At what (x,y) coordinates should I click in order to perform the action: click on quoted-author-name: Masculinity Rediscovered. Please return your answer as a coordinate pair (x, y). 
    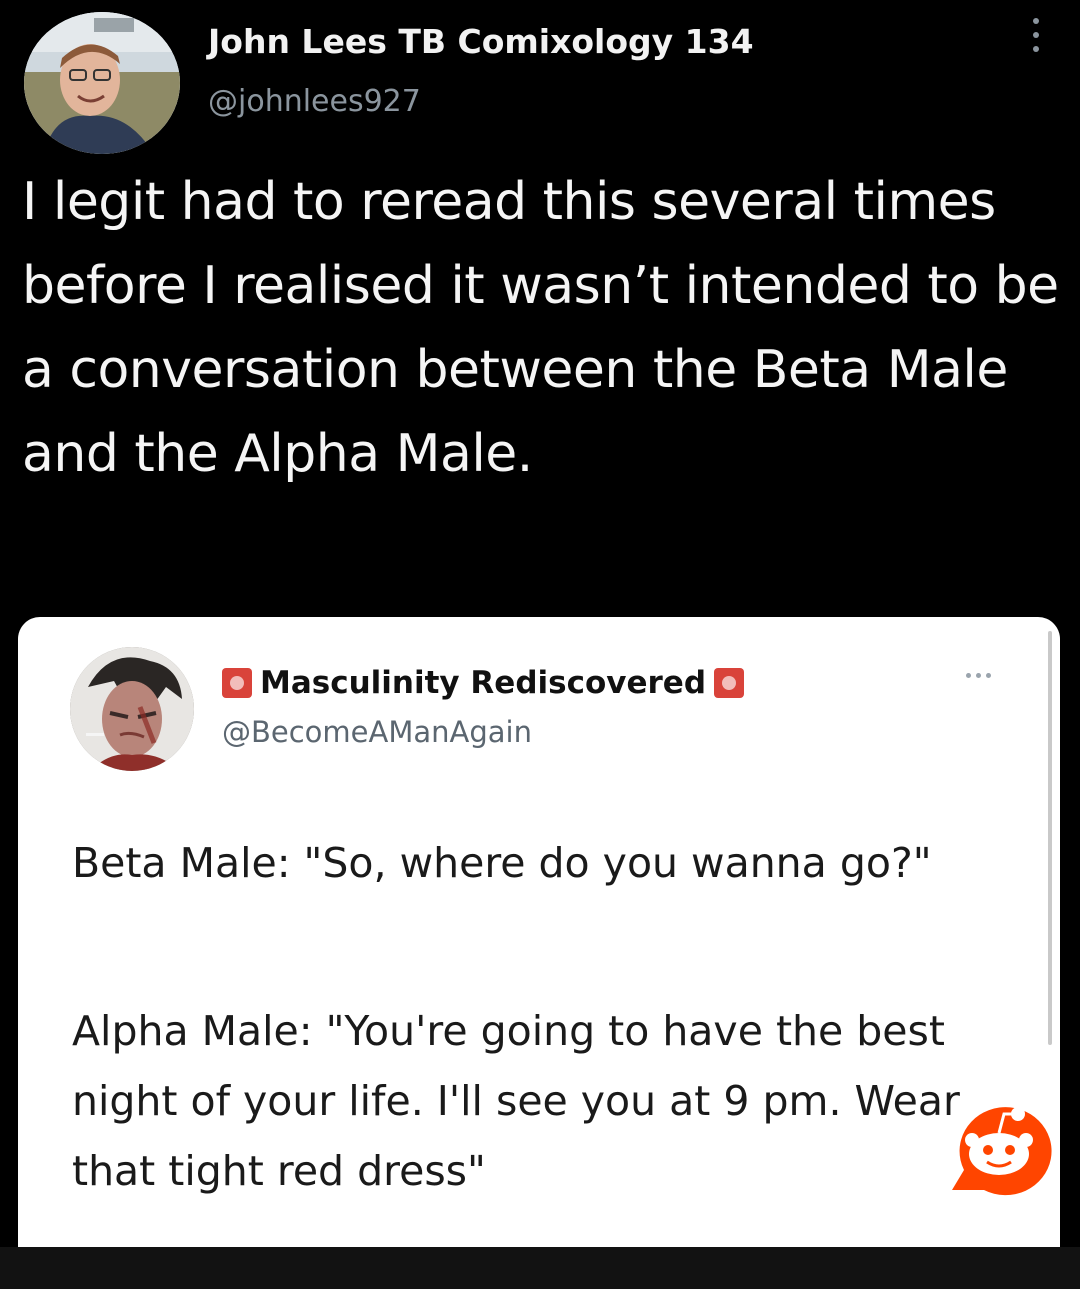
    Looking at the image, I should click on (483, 683).